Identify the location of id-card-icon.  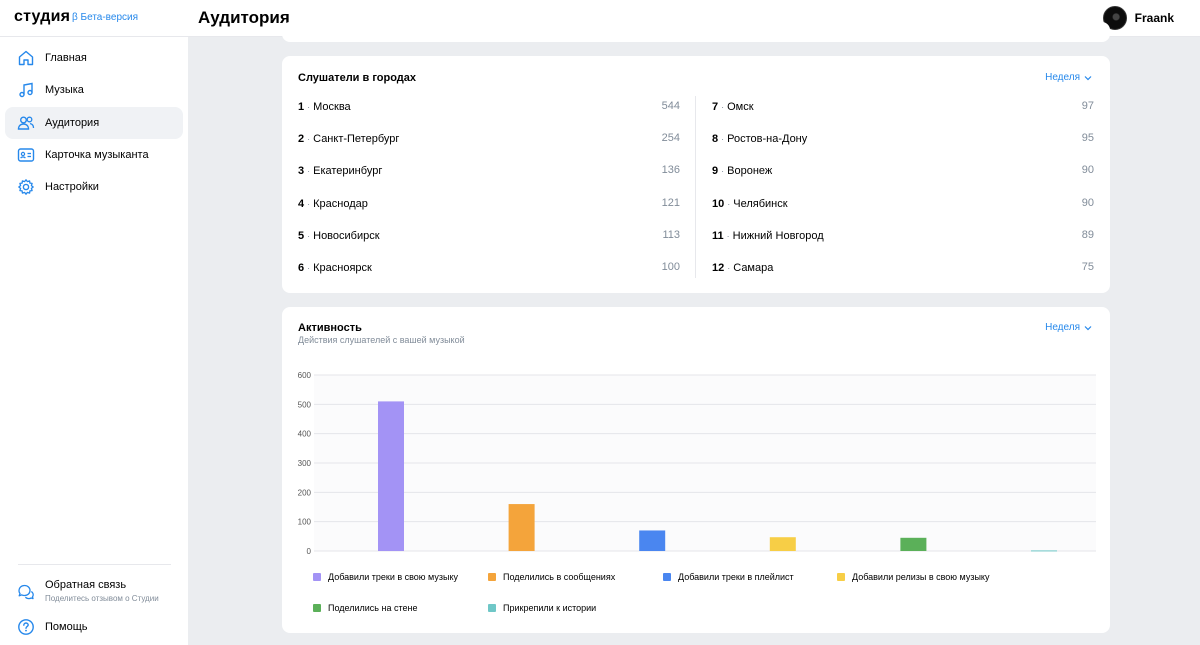
(26, 155).